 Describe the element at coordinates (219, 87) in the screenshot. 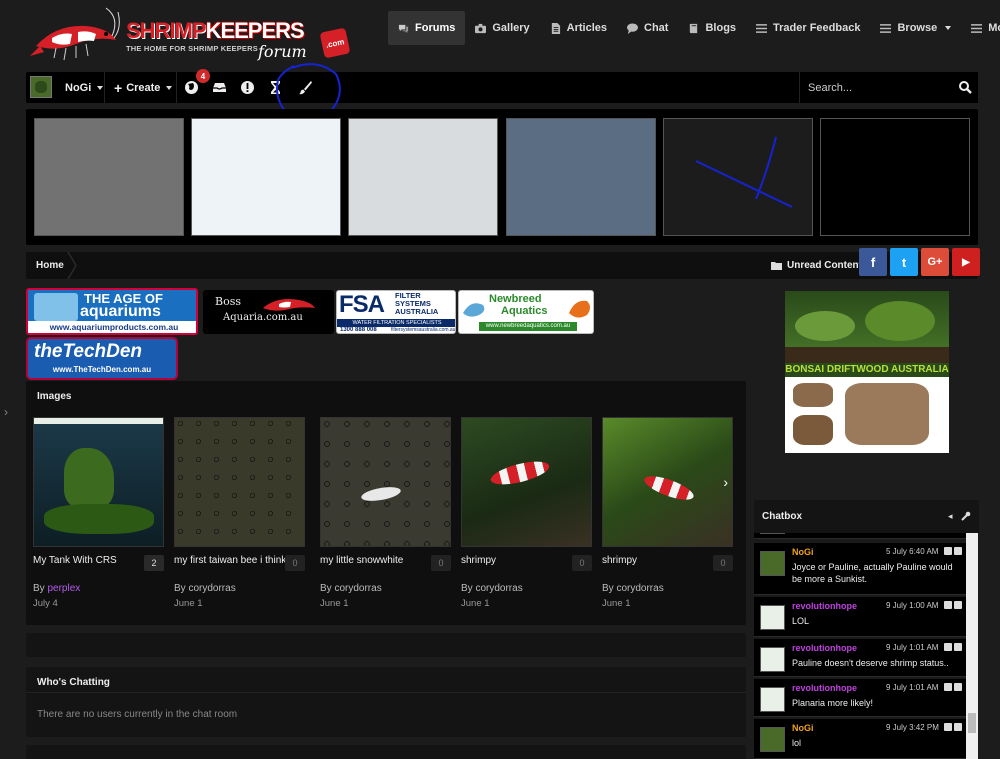

I see `inbox-icon` at that location.